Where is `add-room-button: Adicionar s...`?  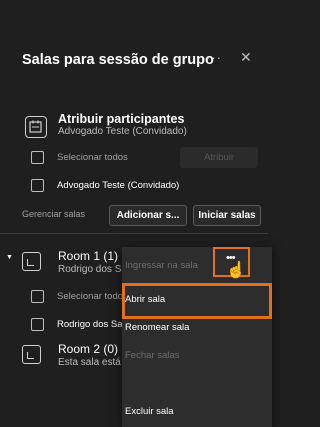
add-room-button: Adicionar s... is located at coordinates (148, 215).